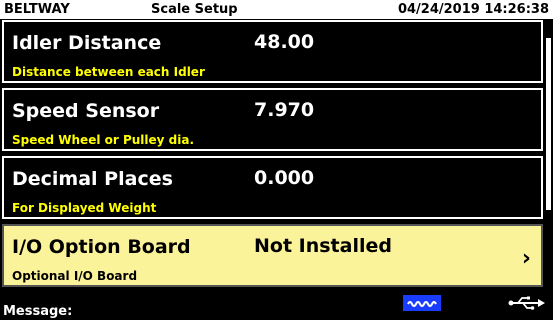 The height and width of the screenshot is (320, 553). What do you see at coordinates (284, 178) in the screenshot?
I see `setting-value: 0.000` at bounding box center [284, 178].